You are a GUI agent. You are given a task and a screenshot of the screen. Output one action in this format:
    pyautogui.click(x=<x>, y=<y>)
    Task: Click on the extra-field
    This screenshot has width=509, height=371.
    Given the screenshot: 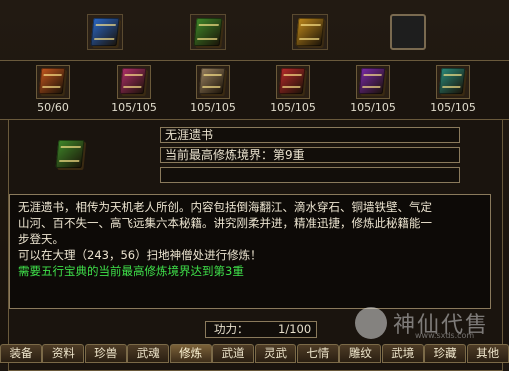 What is the action you would take?
    pyautogui.click(x=310, y=175)
    